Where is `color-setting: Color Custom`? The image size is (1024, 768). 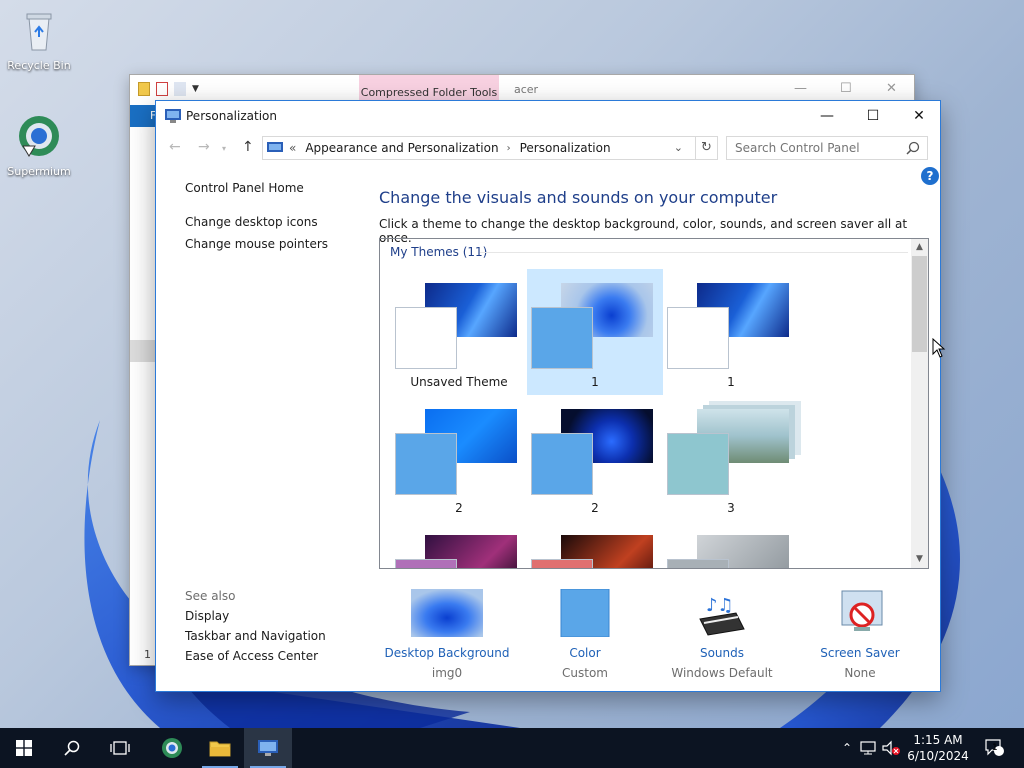
color-setting: Color Custom is located at coordinates (585, 634).